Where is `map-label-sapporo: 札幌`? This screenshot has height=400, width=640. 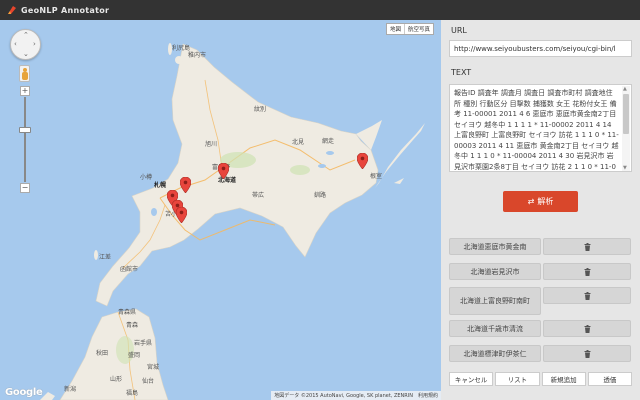 map-label-sapporo: 札幌 is located at coordinates (160, 185).